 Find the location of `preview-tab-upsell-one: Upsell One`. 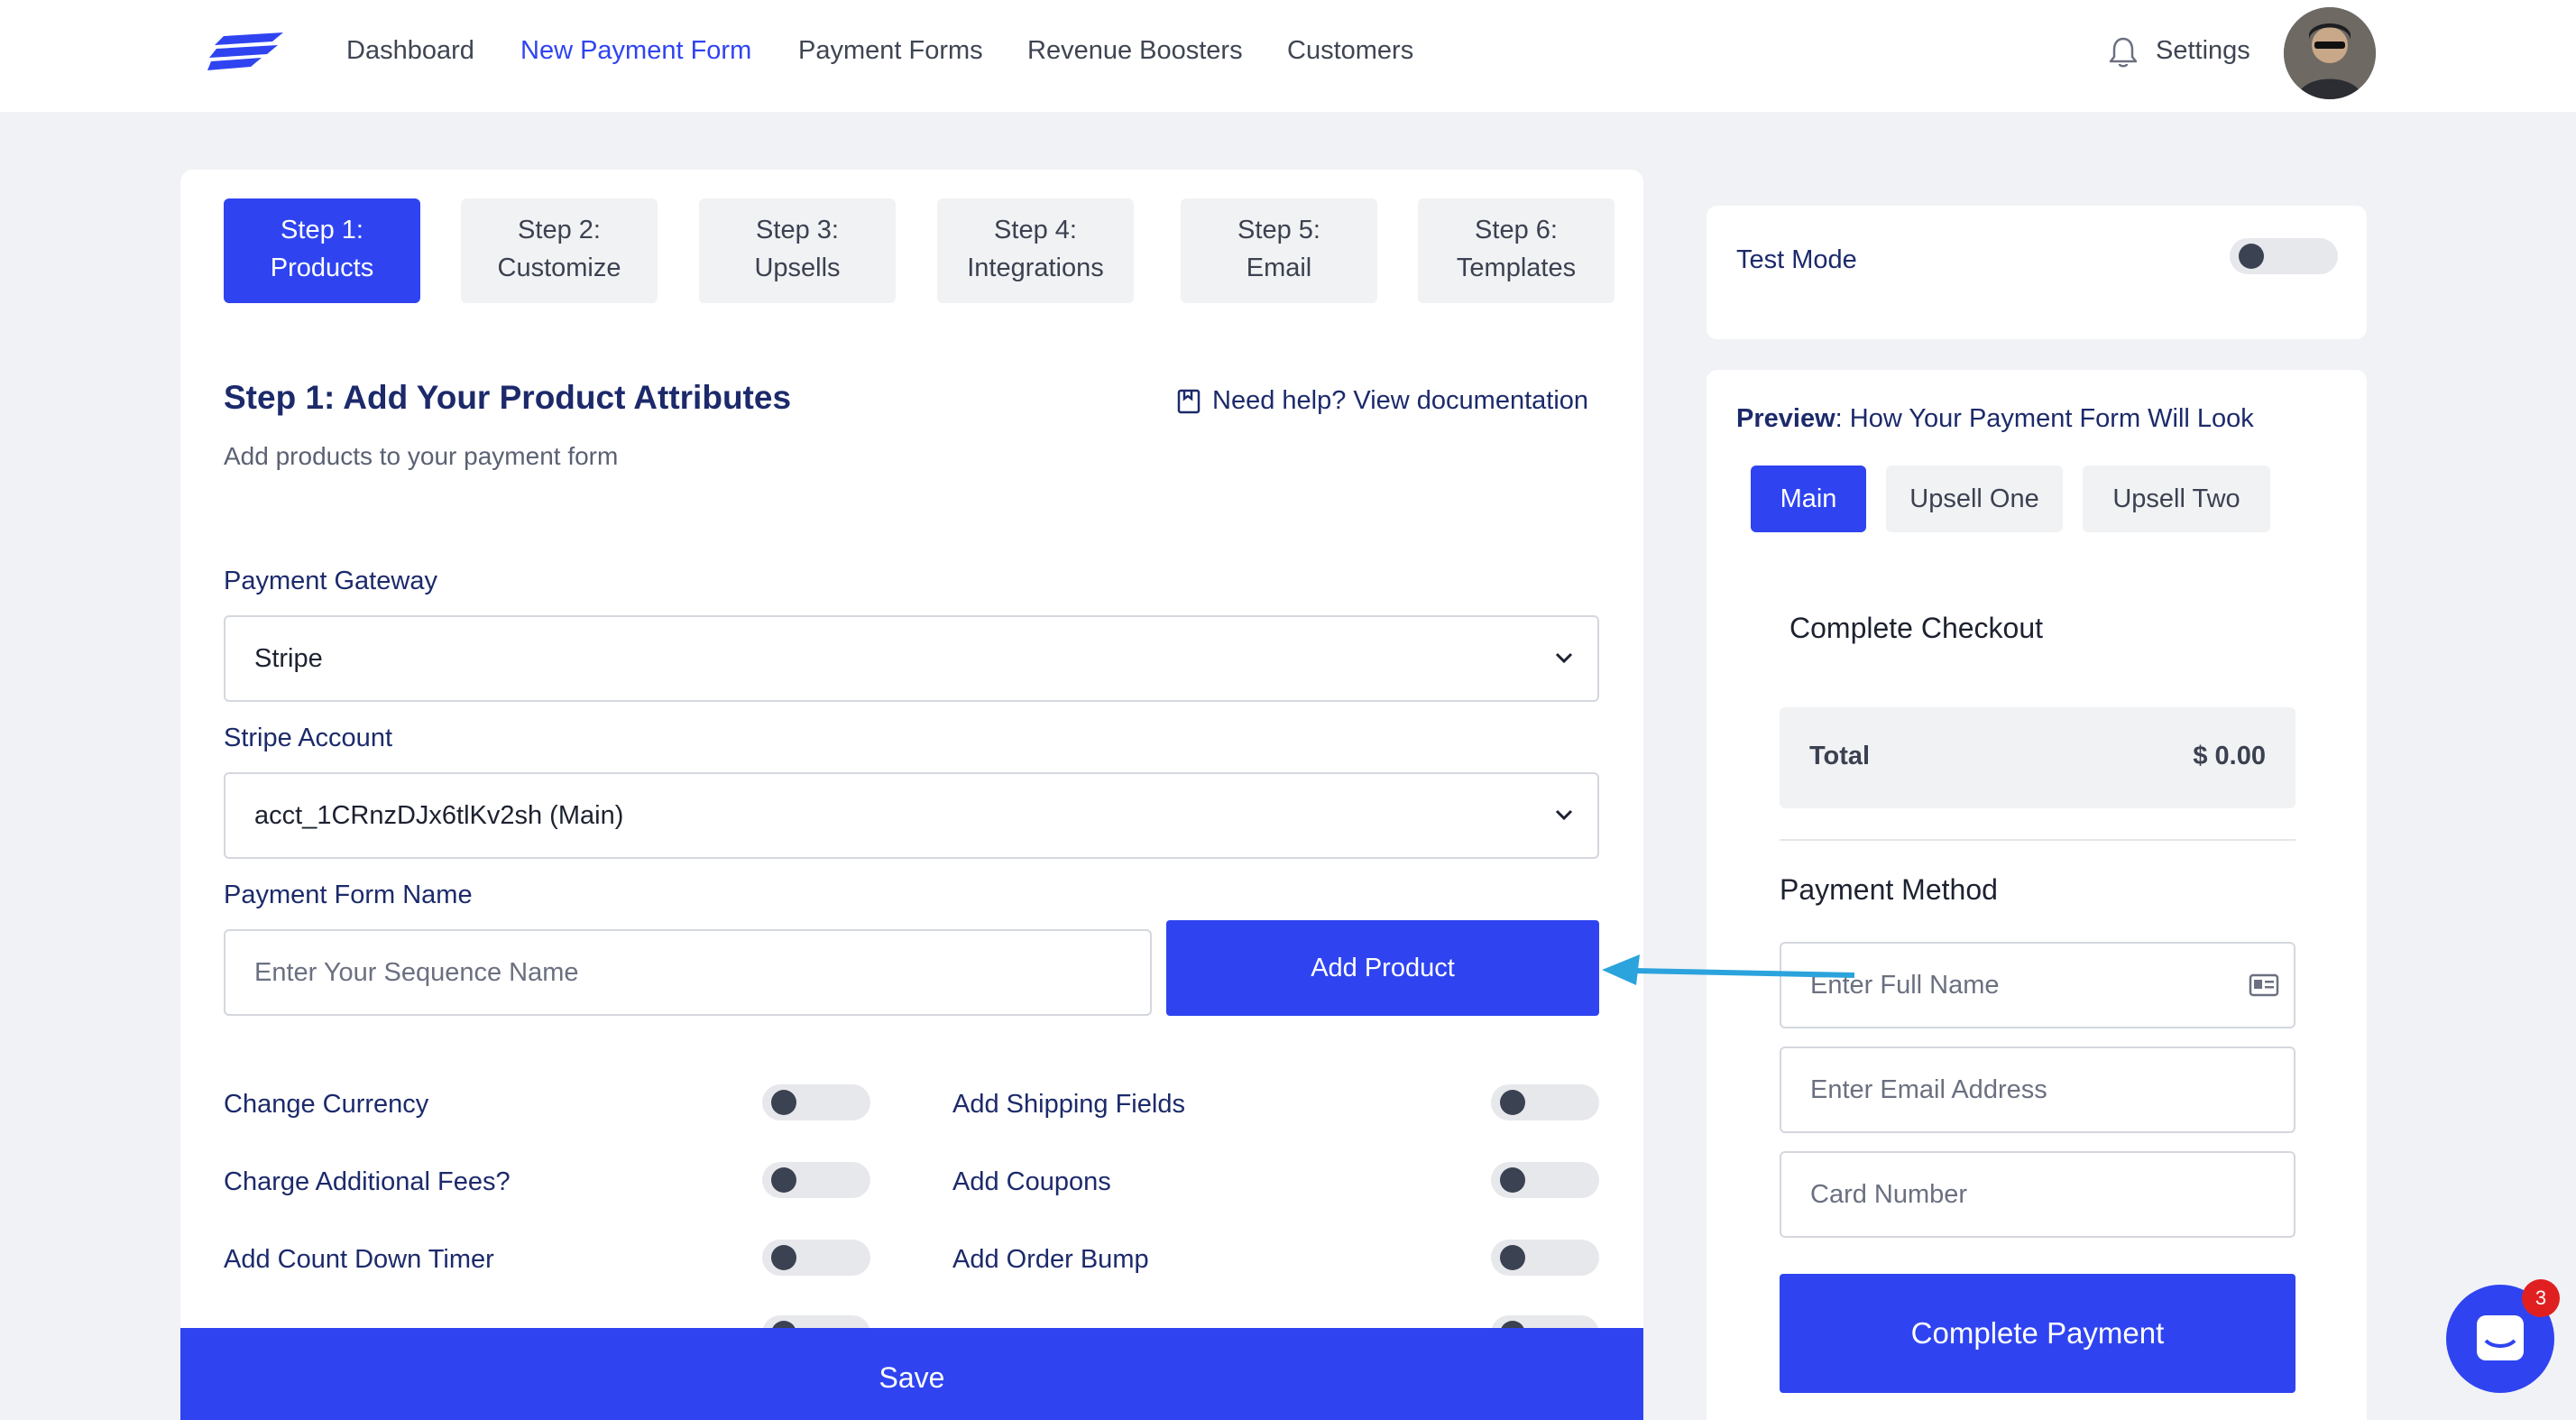

preview-tab-upsell-one: Upsell One is located at coordinates (1975, 499).